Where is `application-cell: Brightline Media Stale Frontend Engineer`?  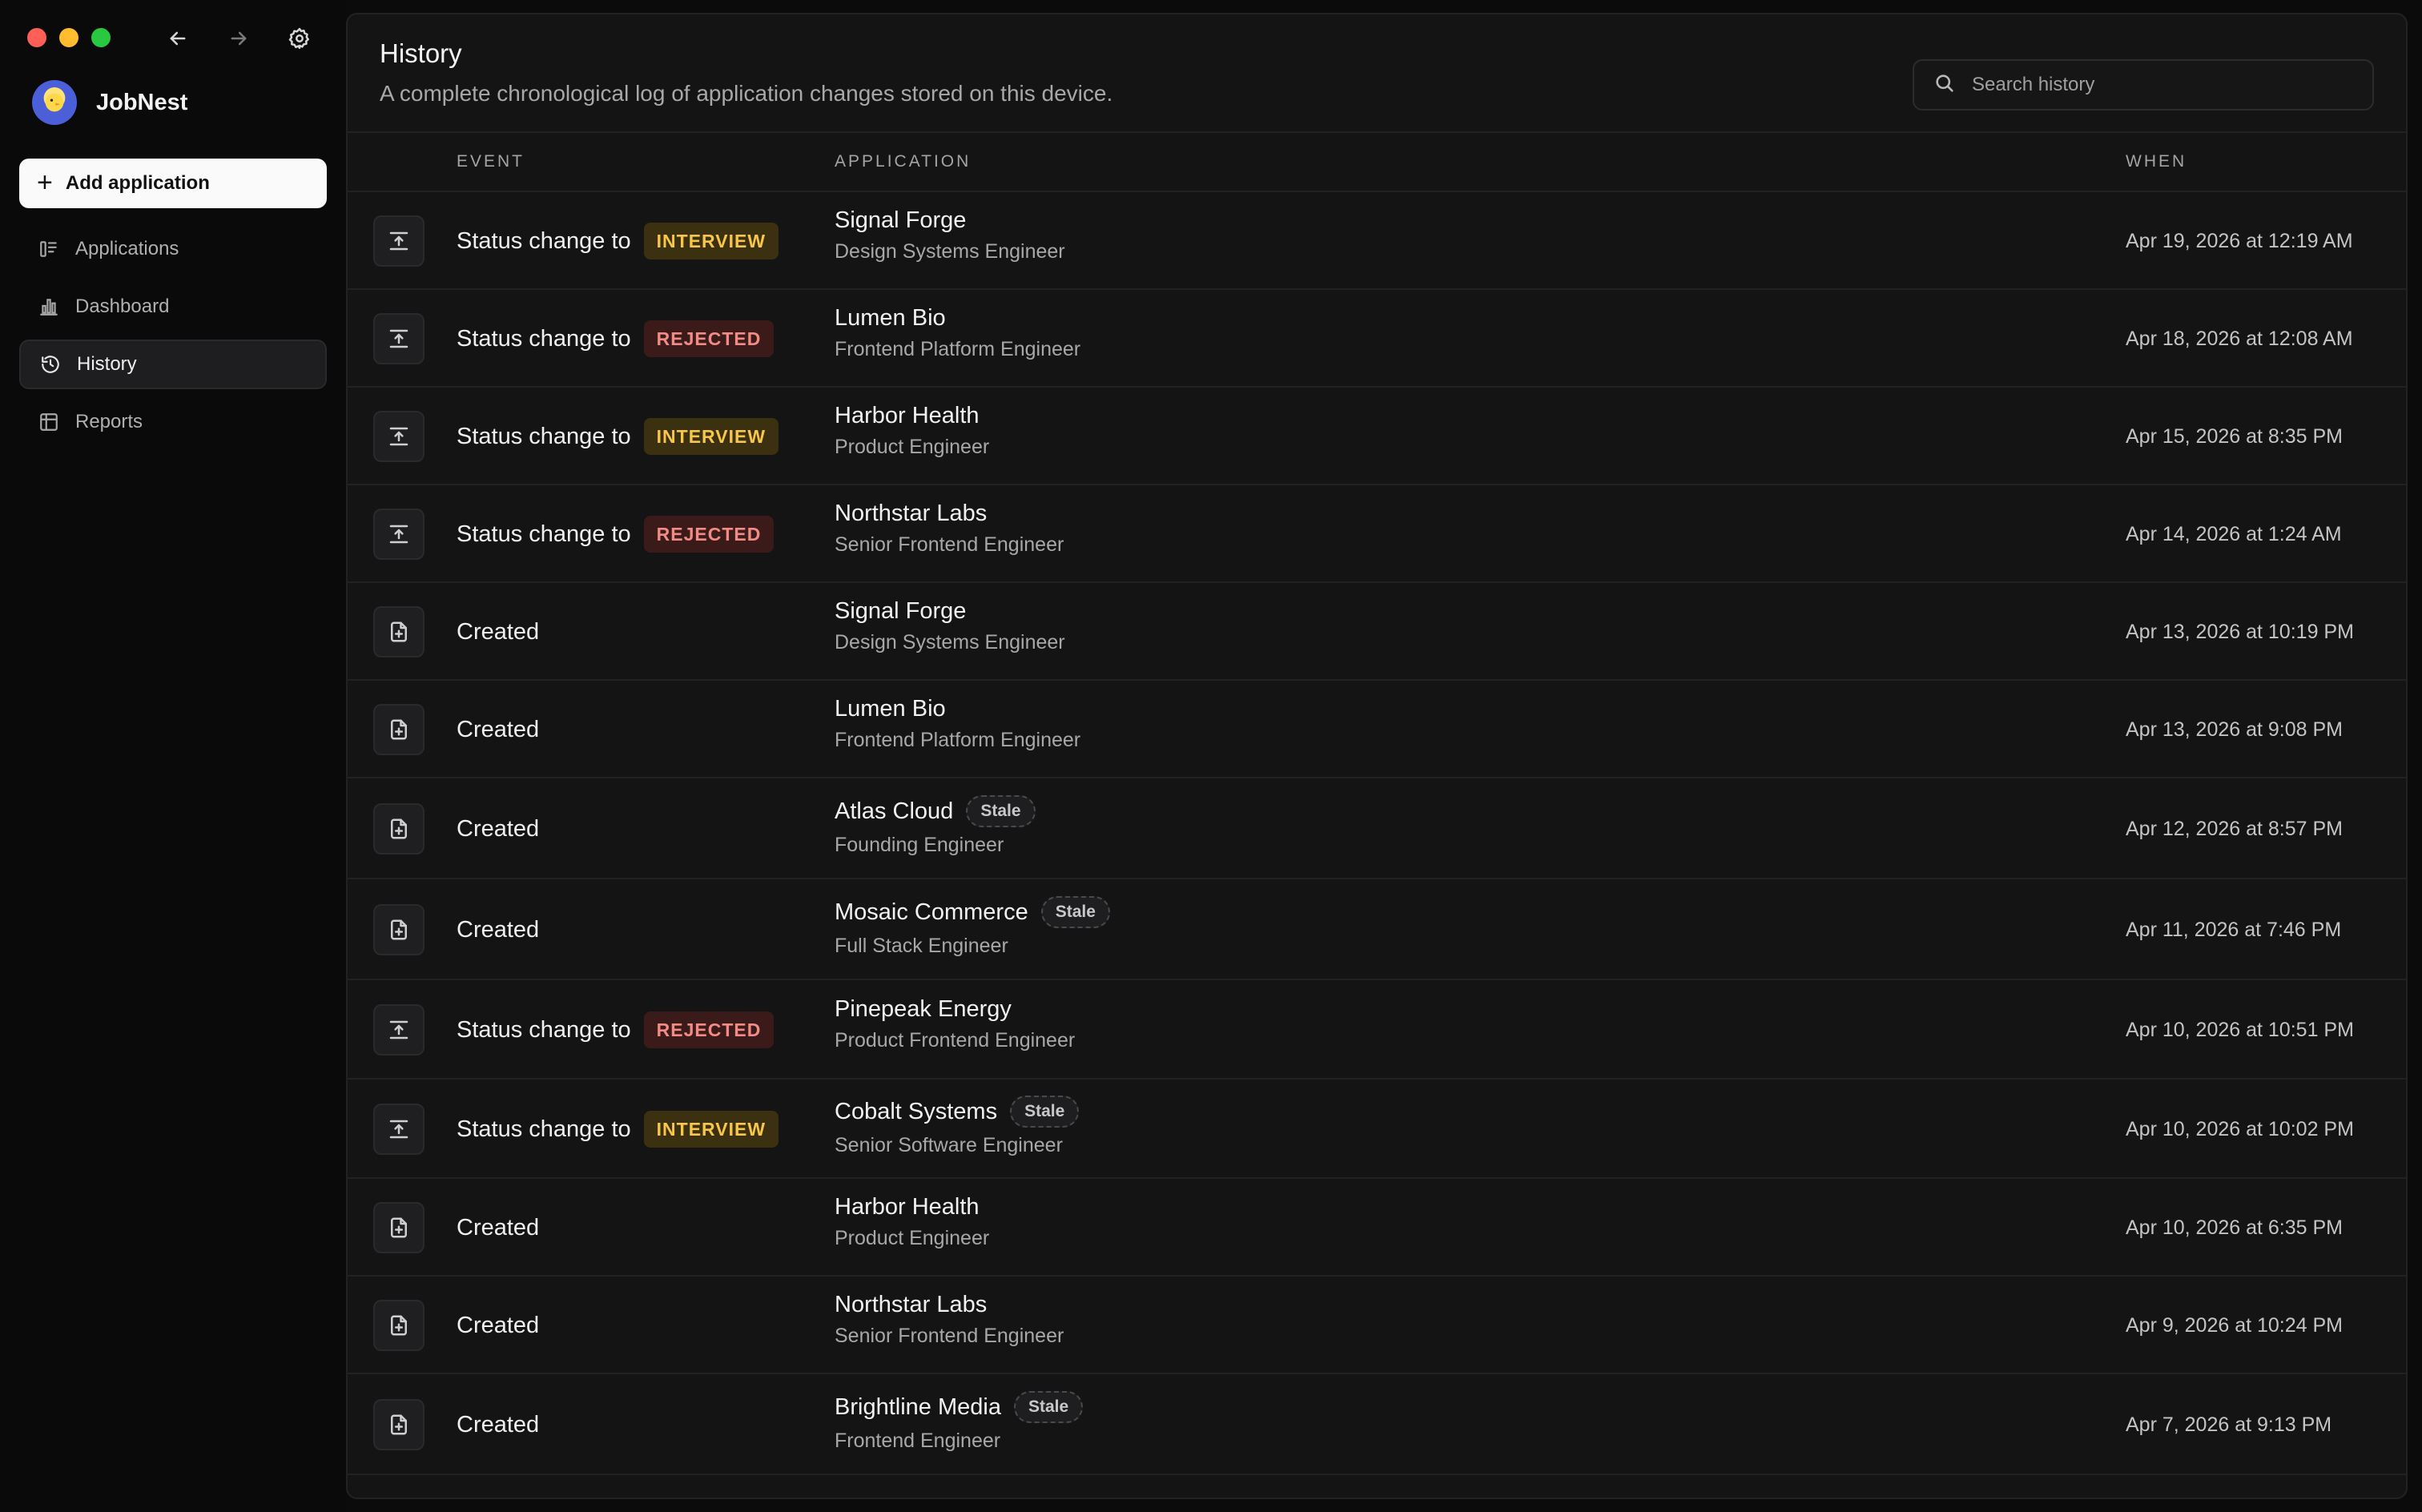
application-cell: Brightline Media Stale Frontend Engineer is located at coordinates (960, 1422).